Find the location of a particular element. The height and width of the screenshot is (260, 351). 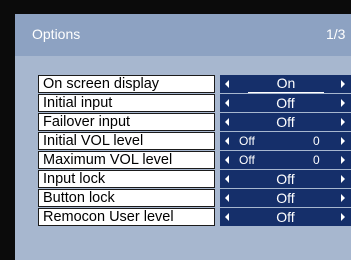

option-row-initial-vol-level: Initial VOL level Off 0 is located at coordinates (194, 141).